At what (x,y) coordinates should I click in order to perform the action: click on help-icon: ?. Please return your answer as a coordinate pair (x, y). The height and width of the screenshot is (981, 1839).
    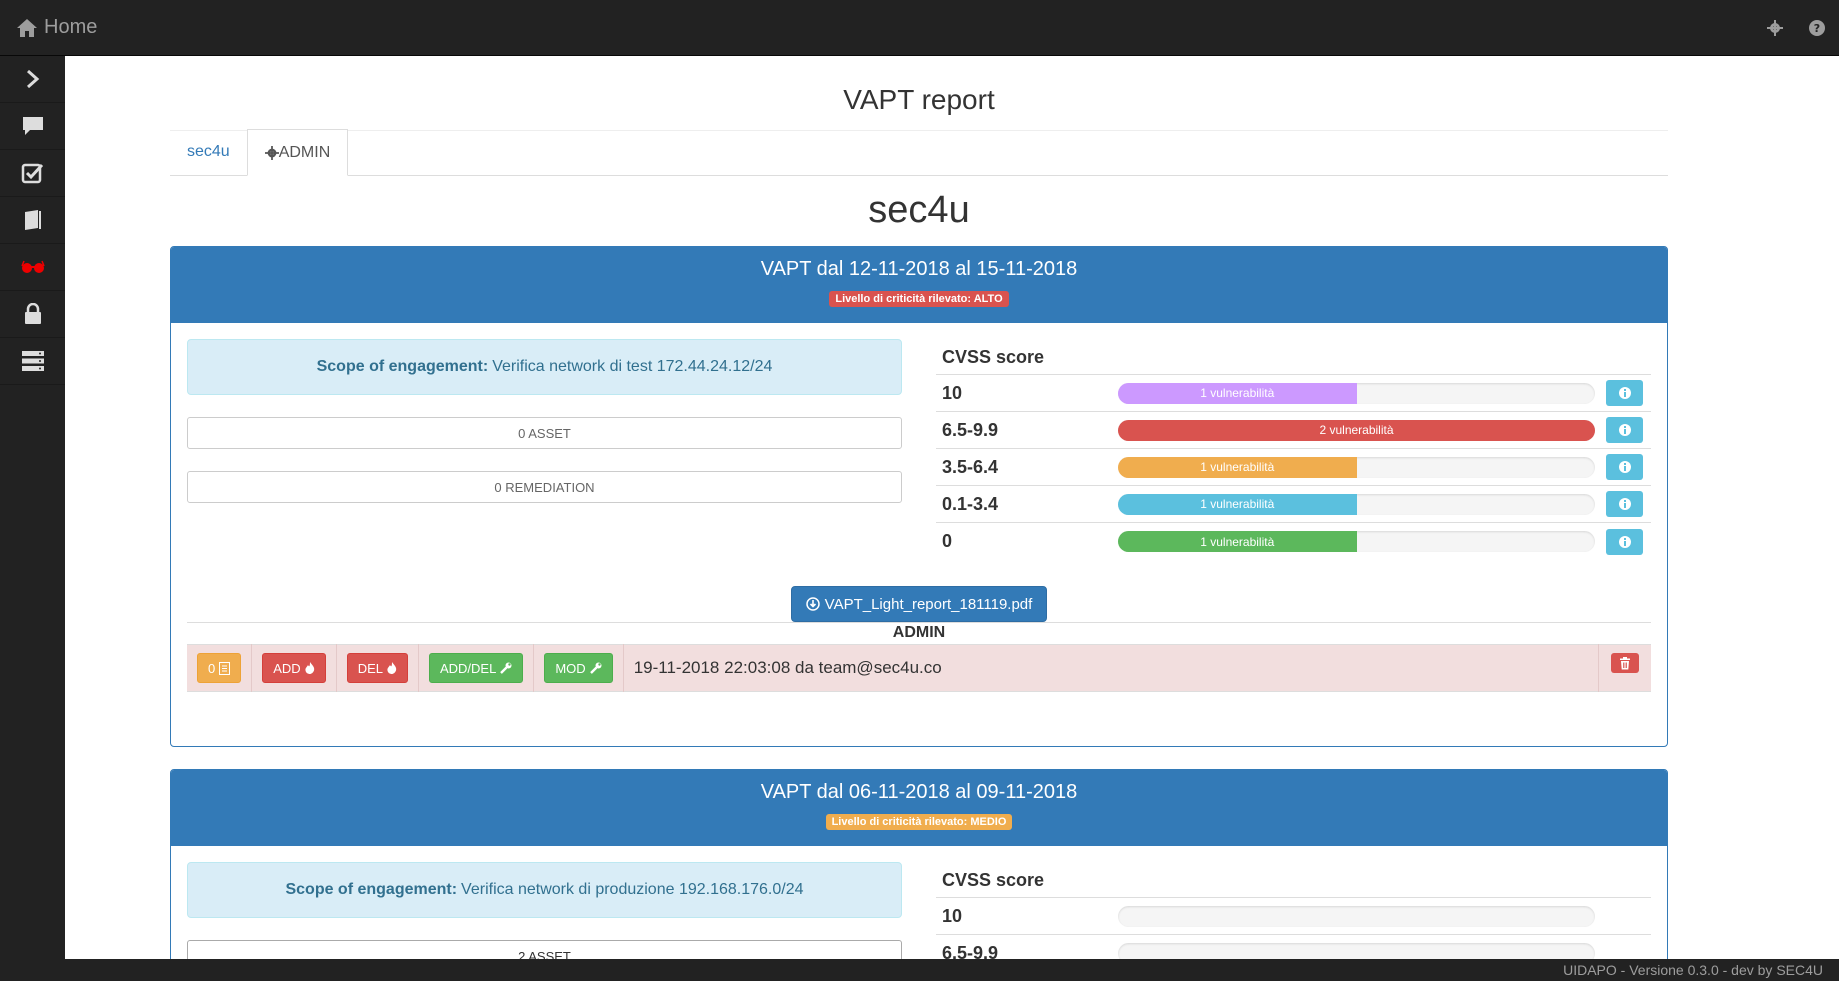
    Looking at the image, I should click on (1817, 28).